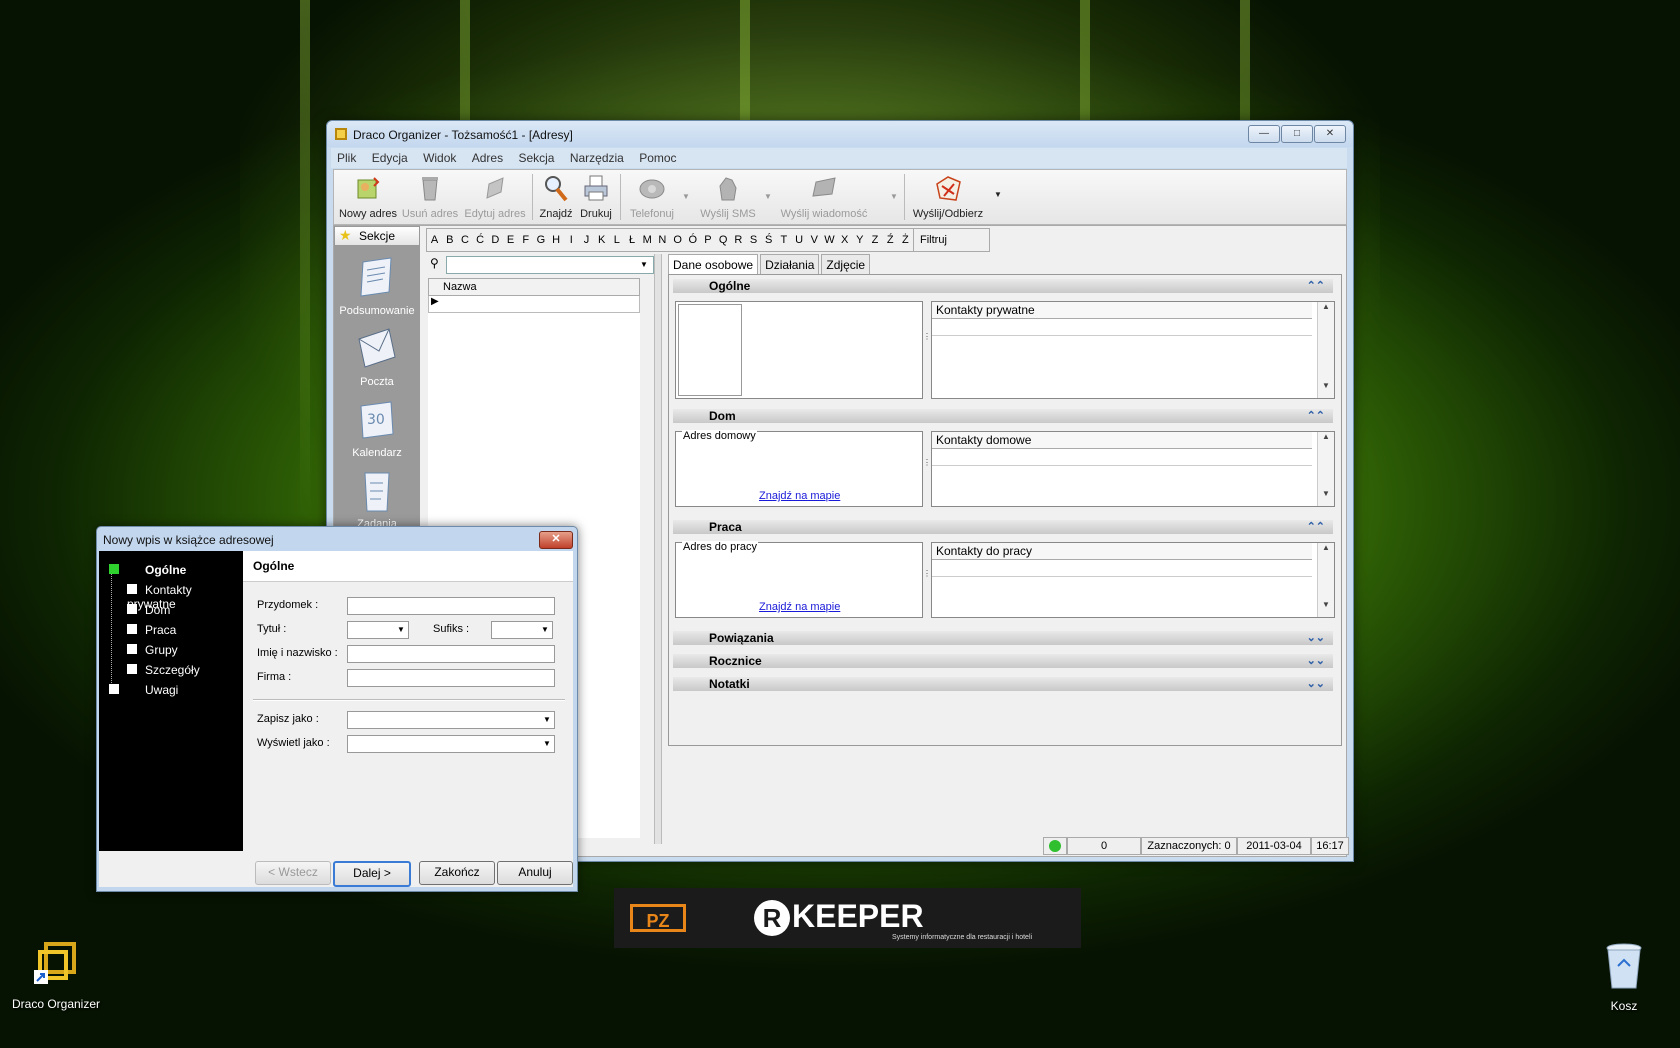 This screenshot has width=1680, height=1048. I want to click on alpha-letter: F, so click(525, 240).